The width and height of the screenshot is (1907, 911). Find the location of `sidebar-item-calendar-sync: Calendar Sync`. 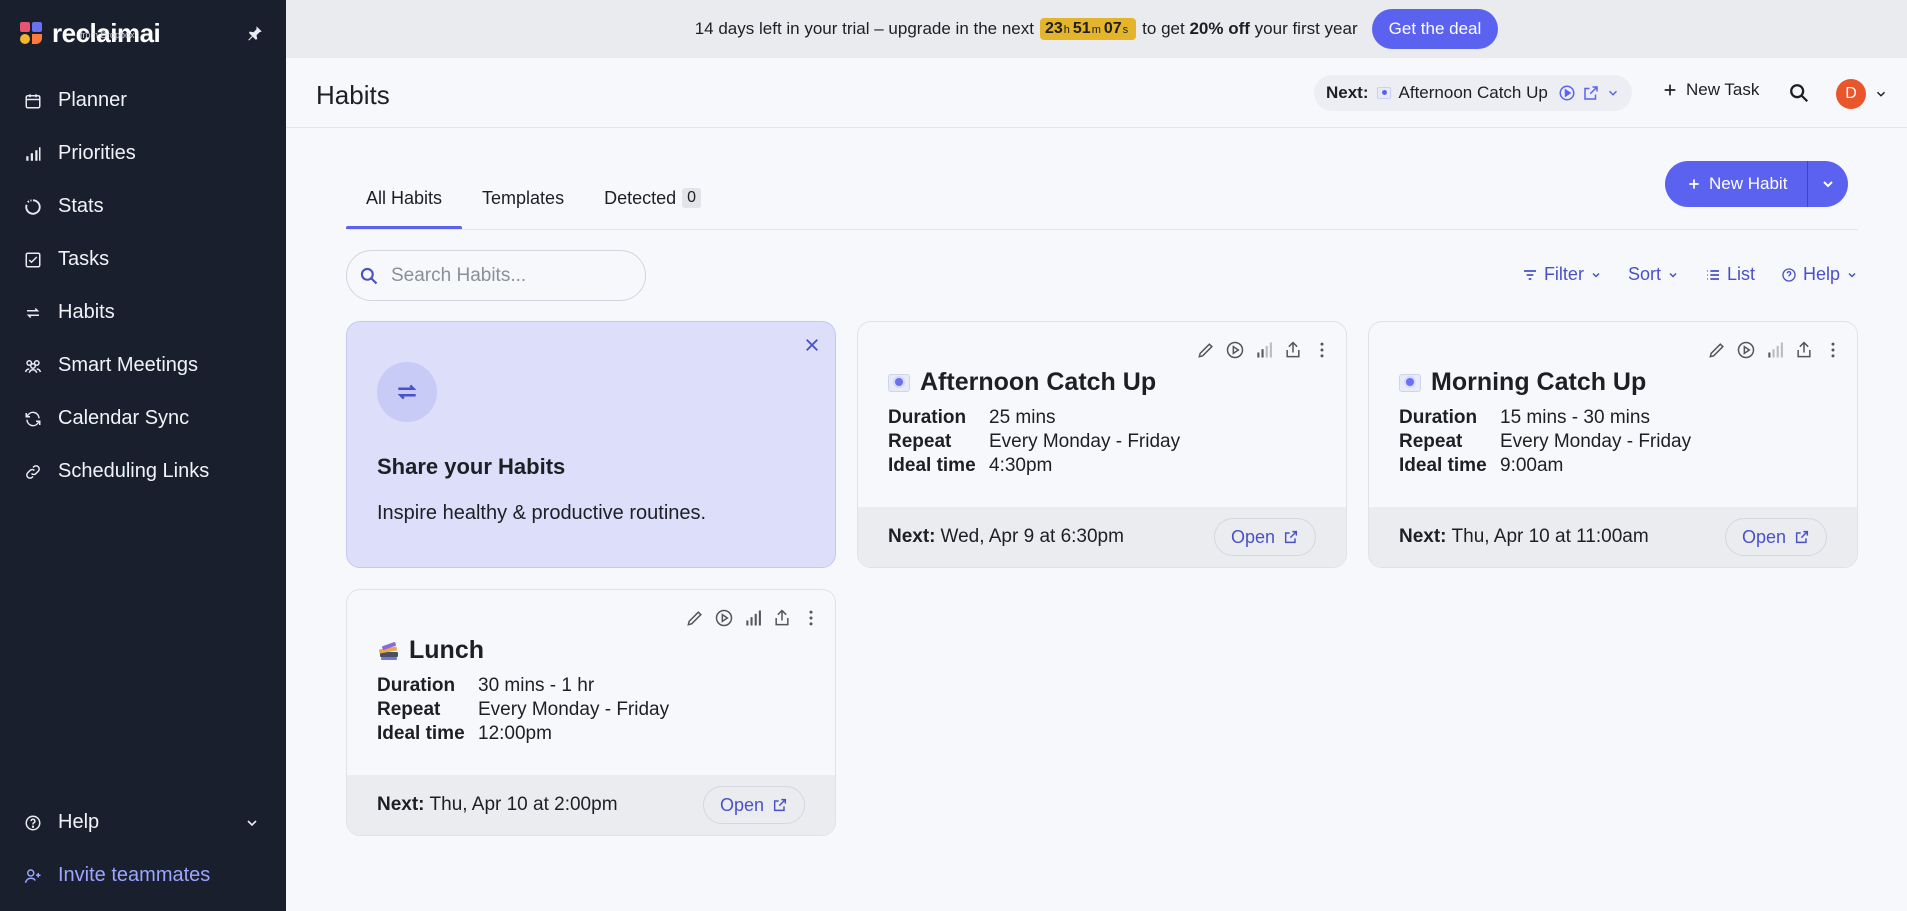

sidebar-item-calendar-sync: Calendar Sync is located at coordinates (143, 418).